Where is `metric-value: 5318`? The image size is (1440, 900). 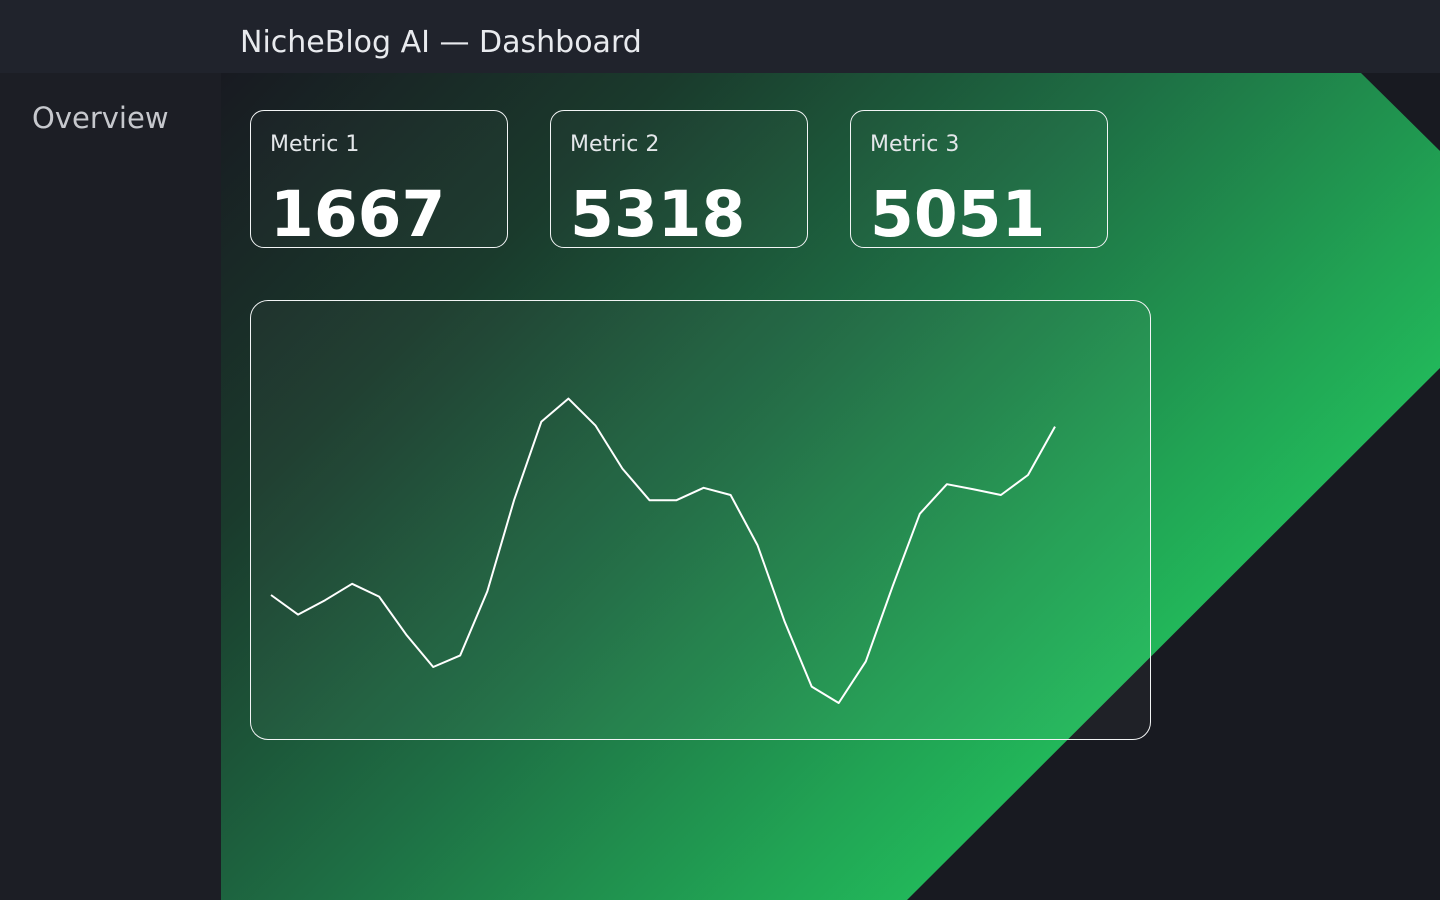 metric-value: 5318 is located at coordinates (658, 214).